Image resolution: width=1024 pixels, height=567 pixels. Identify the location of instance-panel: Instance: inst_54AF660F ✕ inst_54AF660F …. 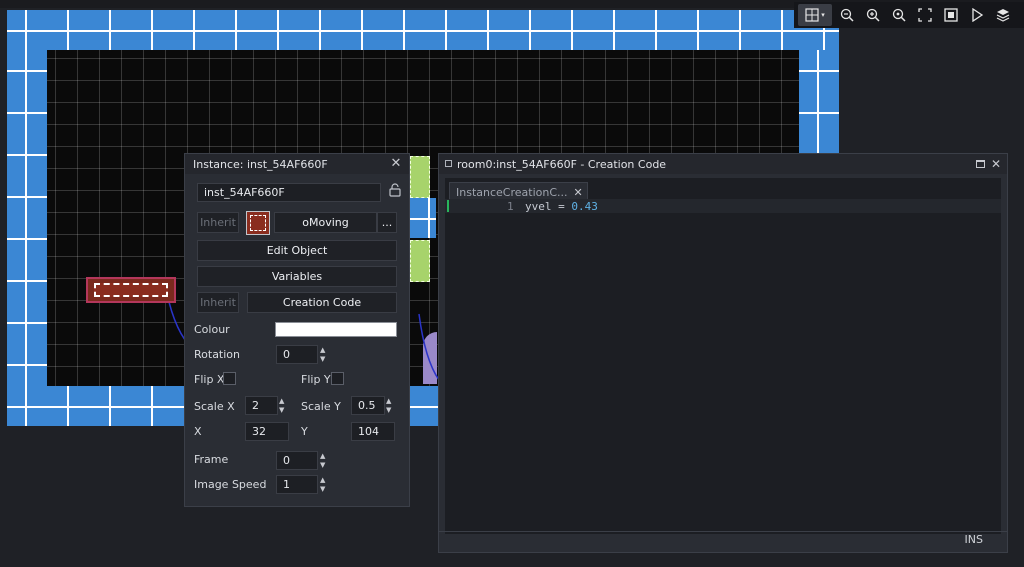
(297, 330).